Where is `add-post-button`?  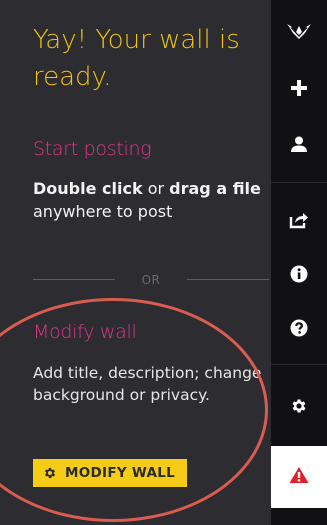
add-post-button is located at coordinates (299, 88).